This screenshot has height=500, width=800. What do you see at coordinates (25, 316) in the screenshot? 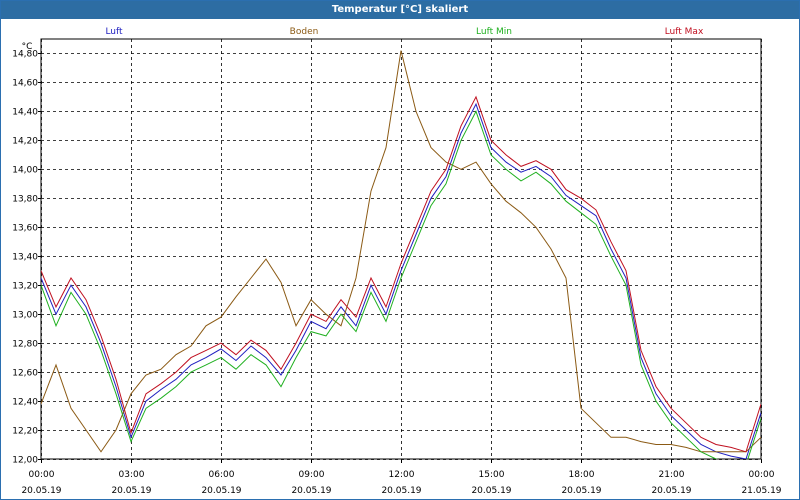
I see `y-tick-label: 13,00` at bounding box center [25, 316].